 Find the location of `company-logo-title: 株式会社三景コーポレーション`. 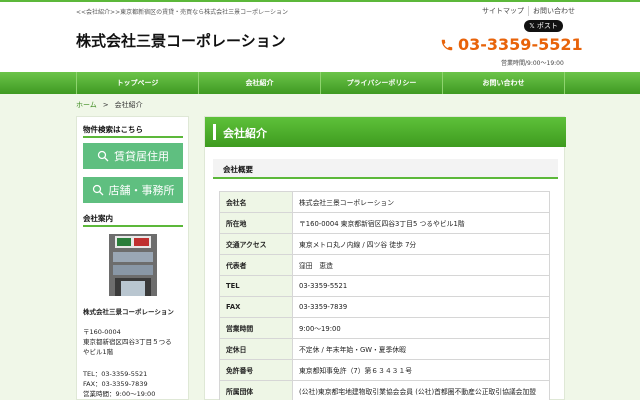

company-logo-title: 株式会社三景コーポレーション is located at coordinates (181, 40).